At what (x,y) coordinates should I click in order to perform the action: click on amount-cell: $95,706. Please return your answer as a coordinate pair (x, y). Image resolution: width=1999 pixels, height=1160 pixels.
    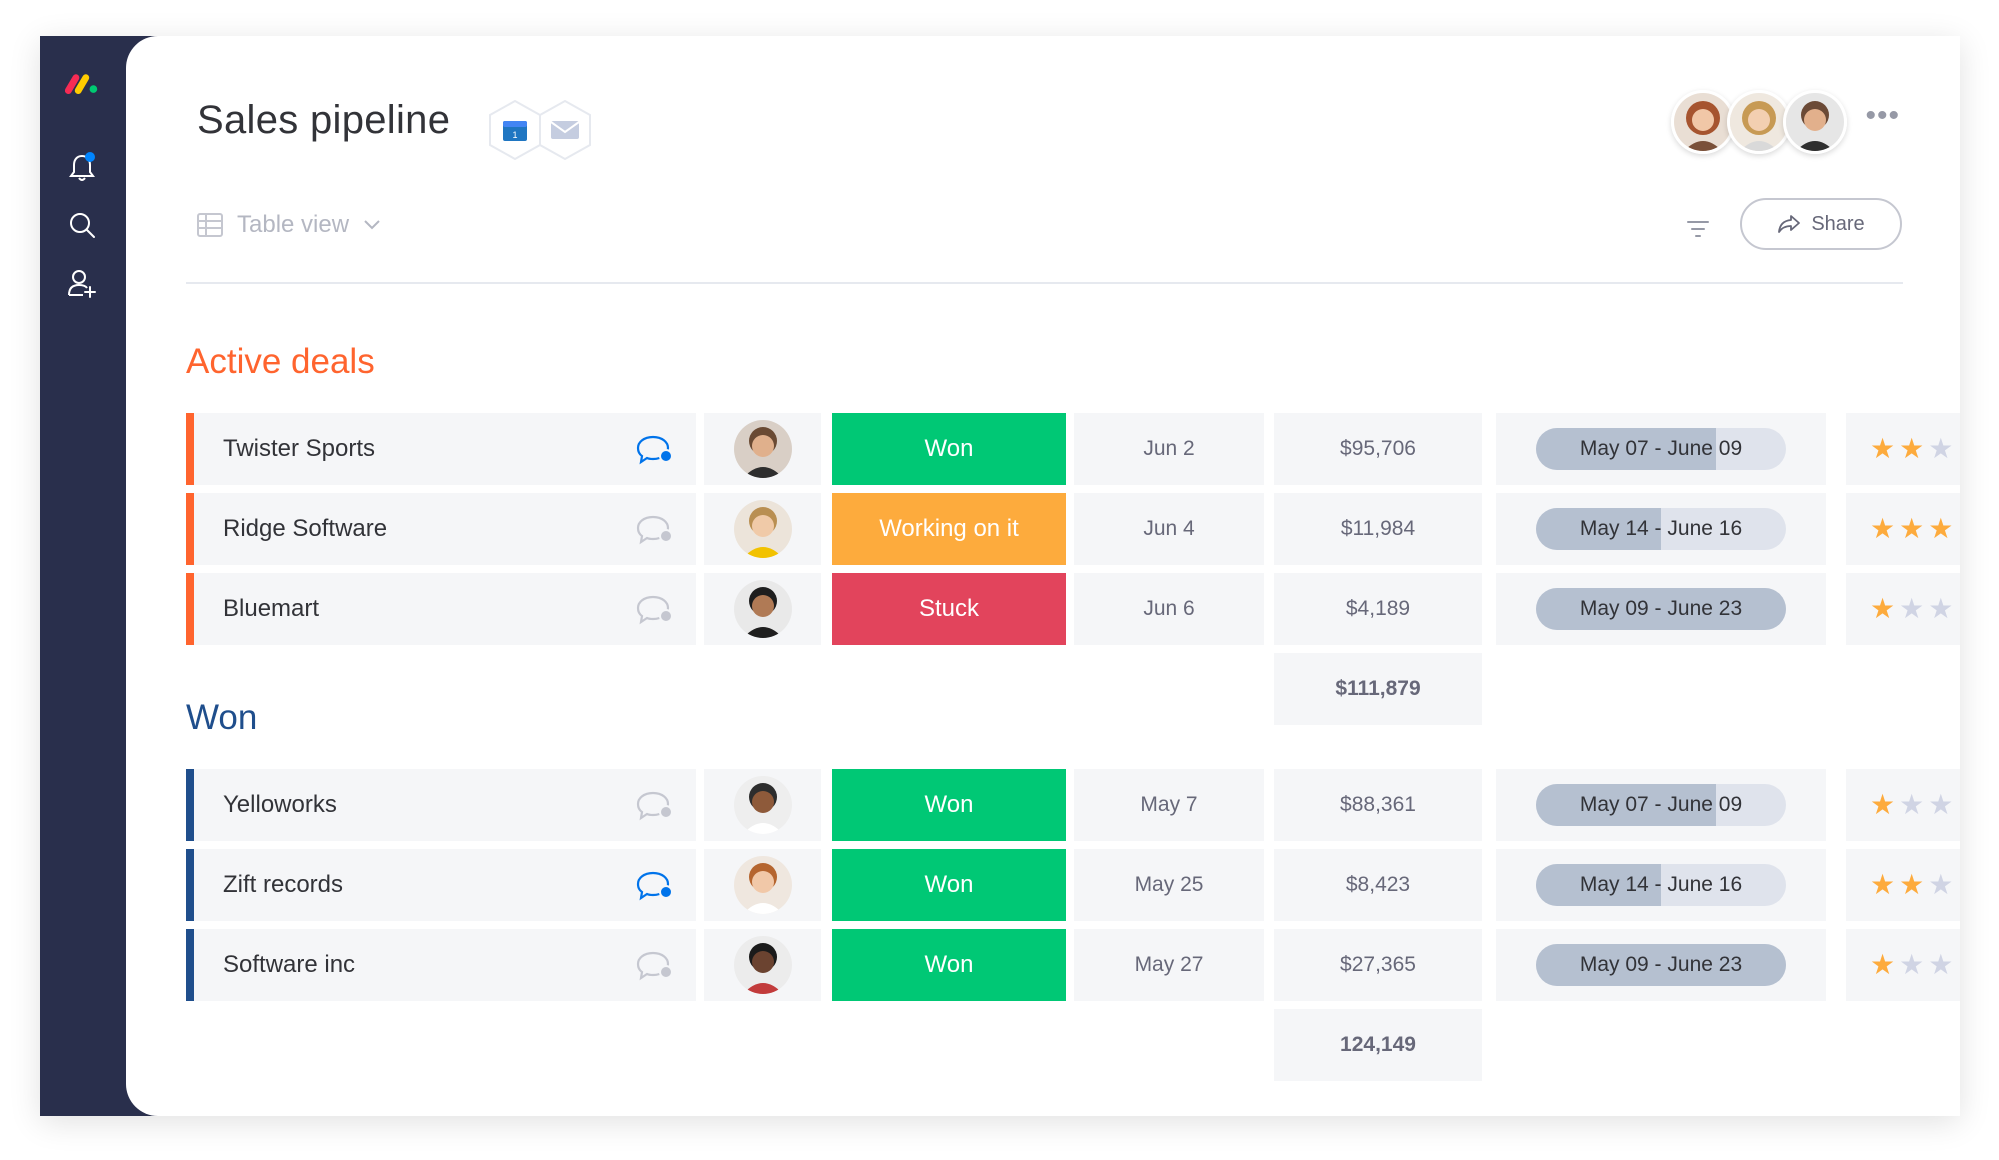
    Looking at the image, I should click on (1378, 449).